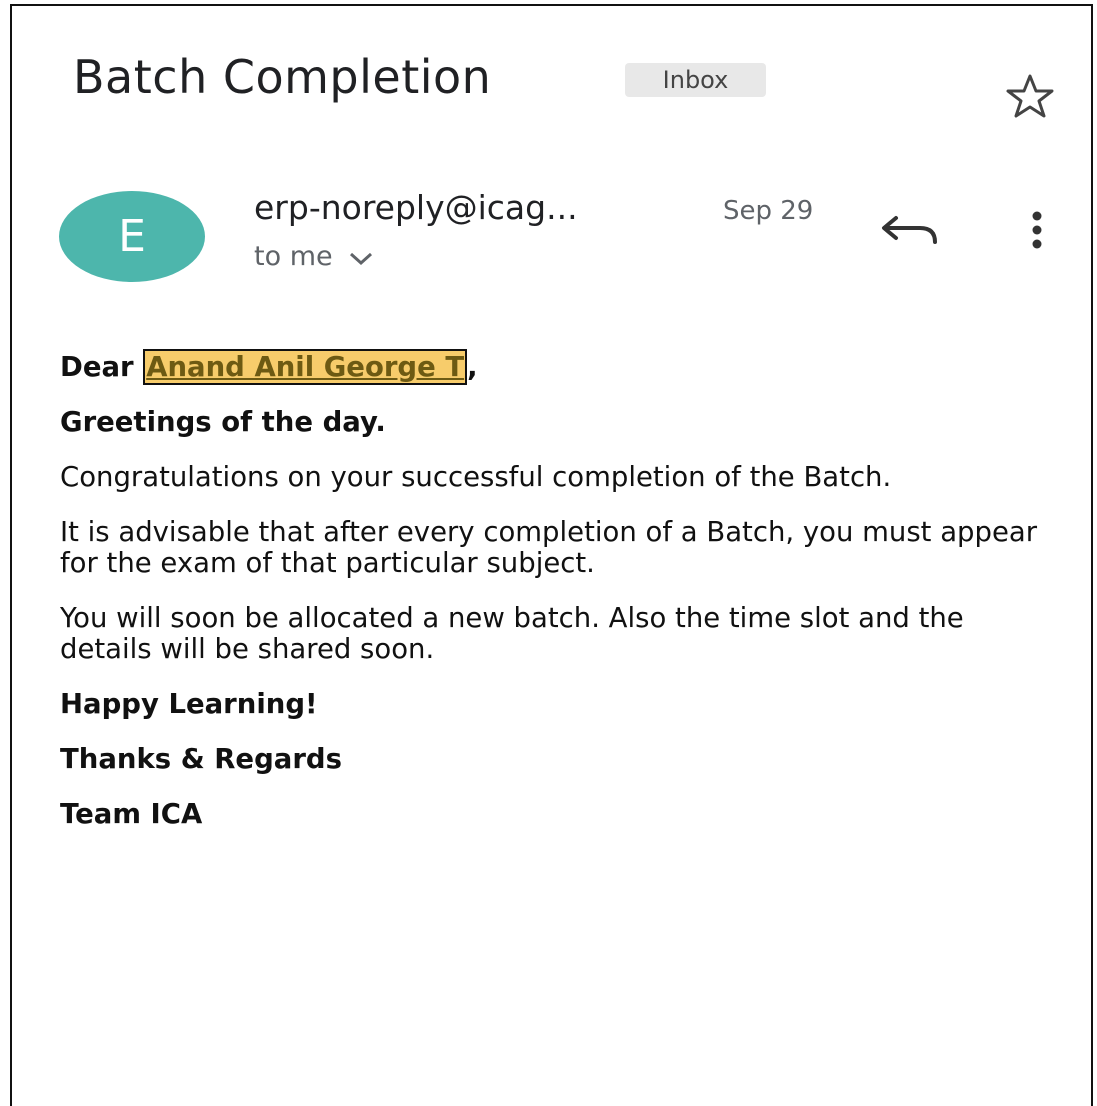 This screenshot has height=1106, width=1097. I want to click on star-icon, so click(1030, 96).